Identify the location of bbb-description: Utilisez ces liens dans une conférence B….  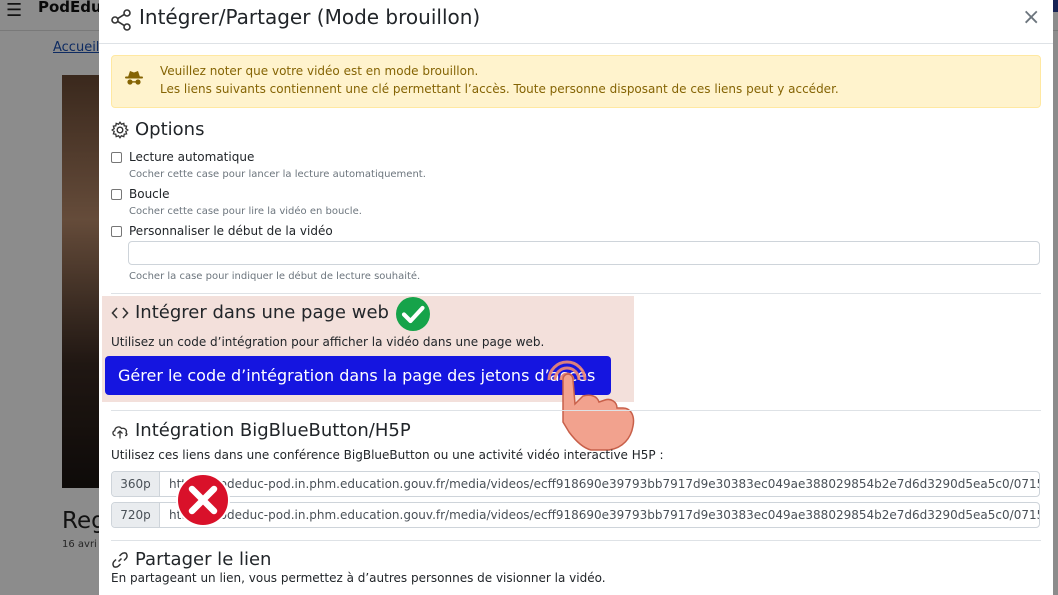
(387, 455).